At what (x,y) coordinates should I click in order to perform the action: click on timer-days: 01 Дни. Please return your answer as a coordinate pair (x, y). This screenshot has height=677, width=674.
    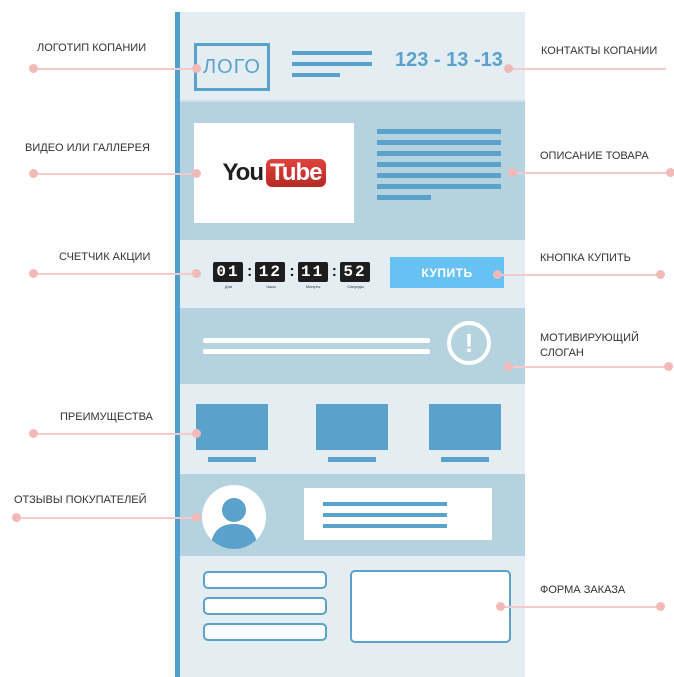
    Looking at the image, I should click on (228, 275).